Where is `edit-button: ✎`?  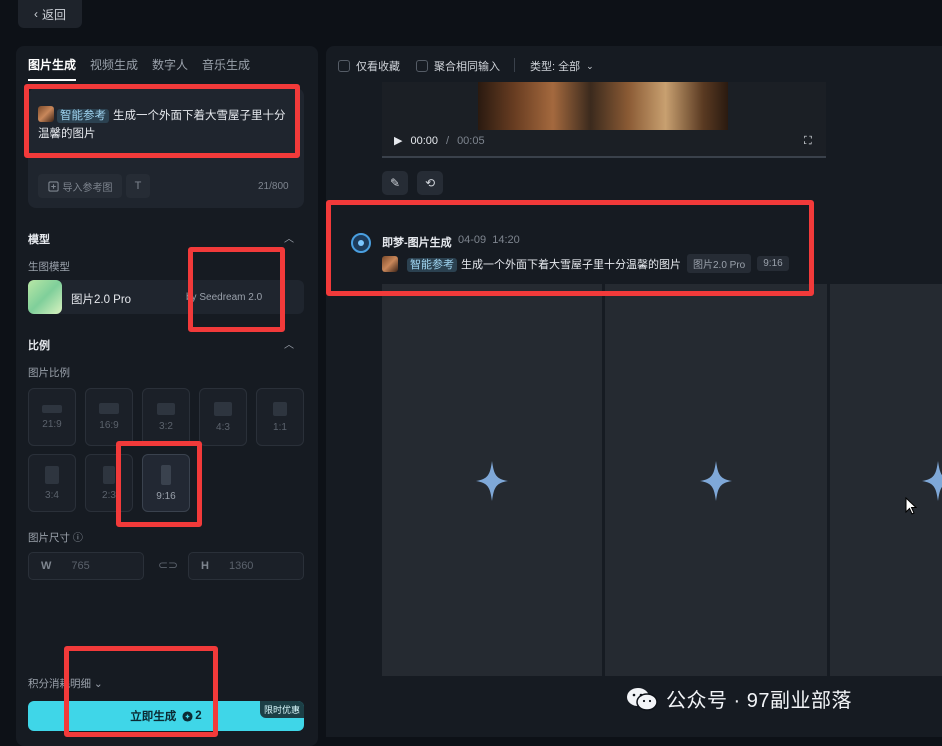 edit-button: ✎ is located at coordinates (395, 183).